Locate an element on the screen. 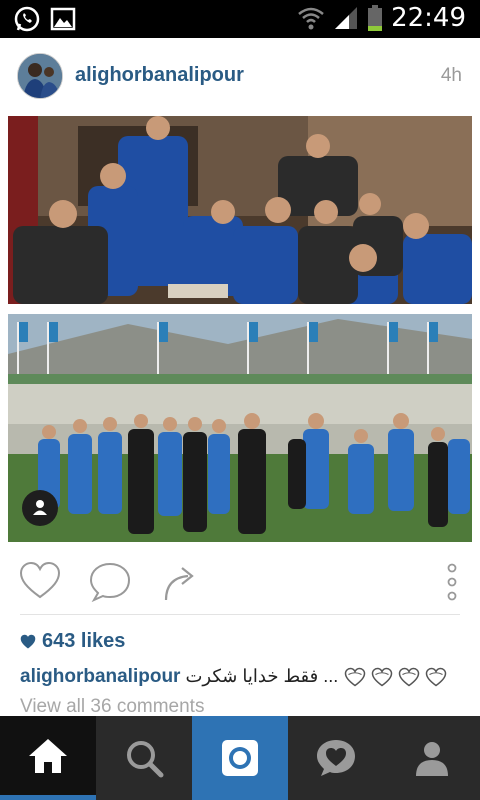  view-all-comments-link: View all 36 comments is located at coordinates (112, 707).